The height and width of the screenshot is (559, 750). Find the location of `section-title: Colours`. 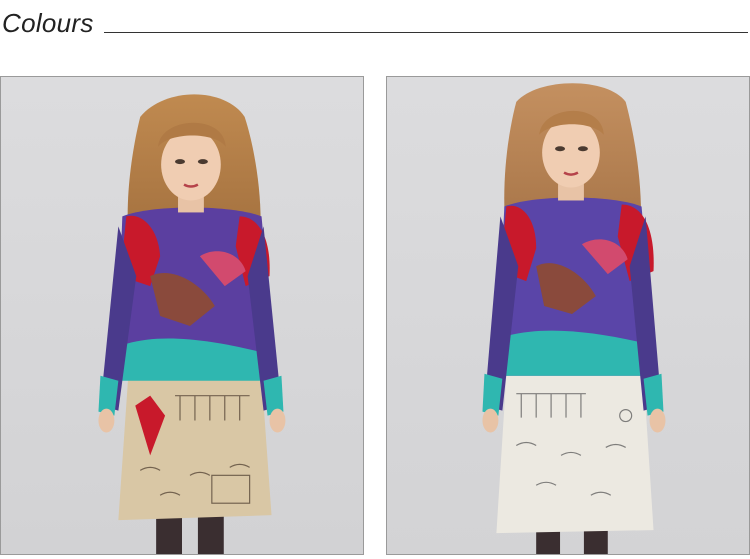

section-title: Colours is located at coordinates (48, 23).